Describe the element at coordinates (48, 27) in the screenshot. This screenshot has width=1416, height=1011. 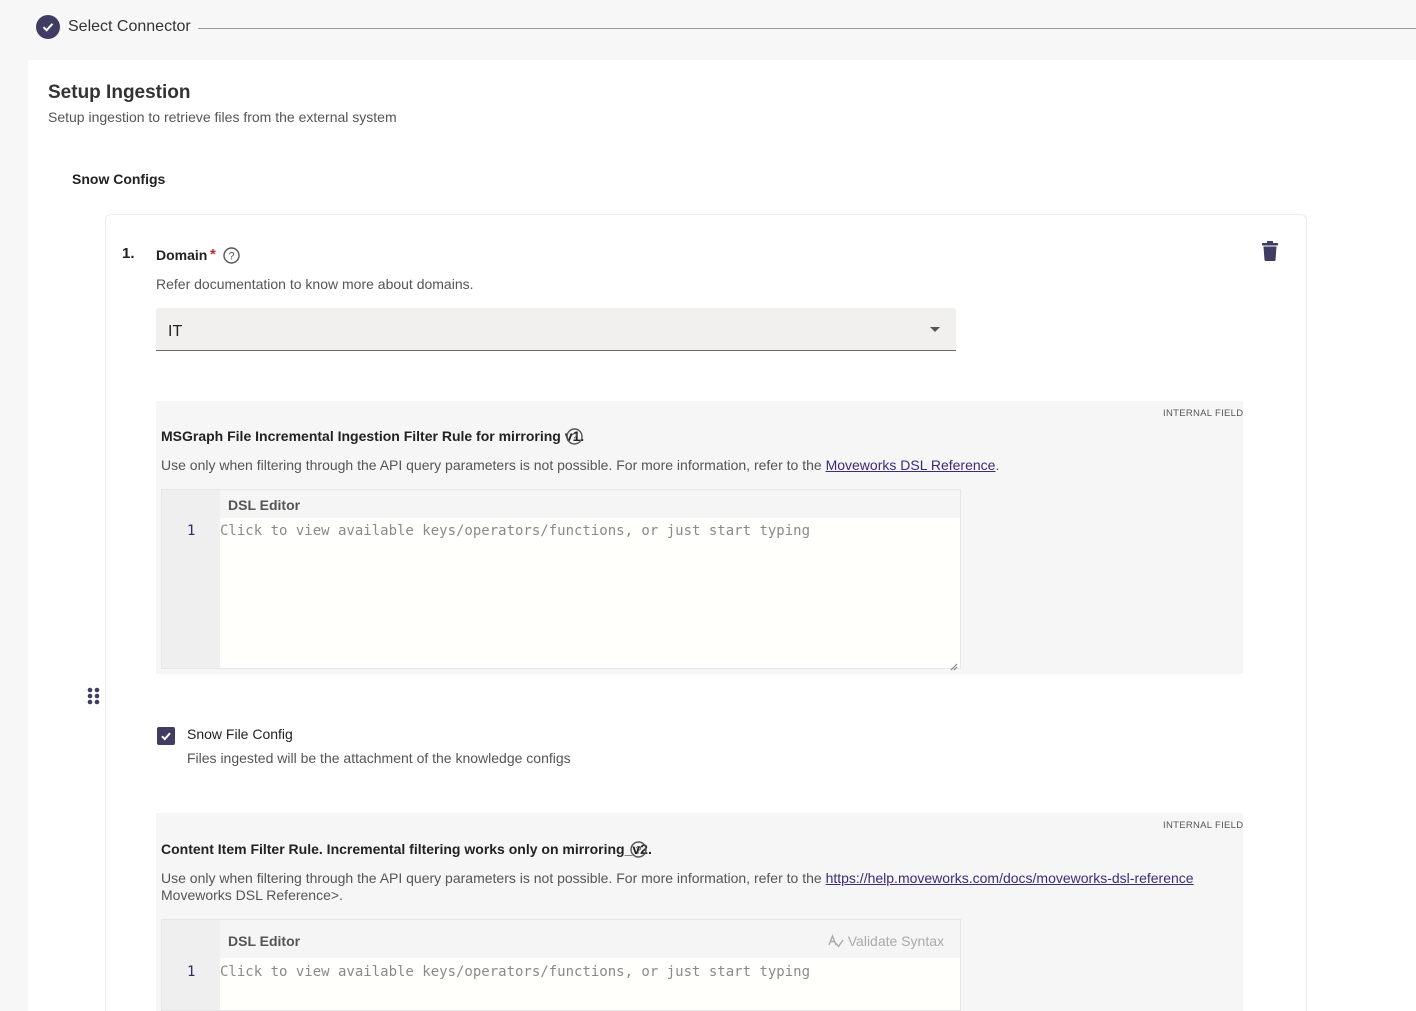
I see `step-complete-icon` at that location.